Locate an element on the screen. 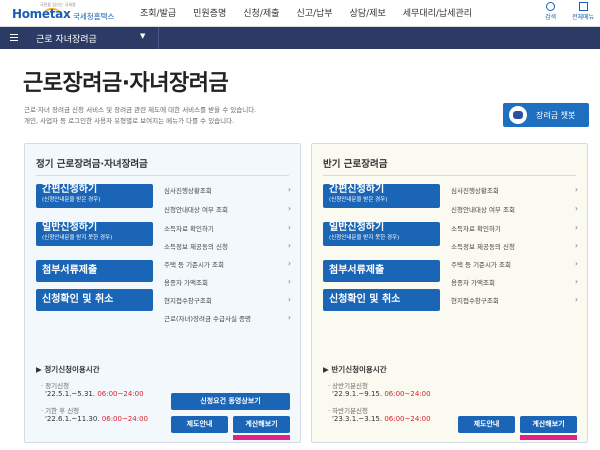  menu-item-apply: 신청/제출 is located at coordinates (261, 12).